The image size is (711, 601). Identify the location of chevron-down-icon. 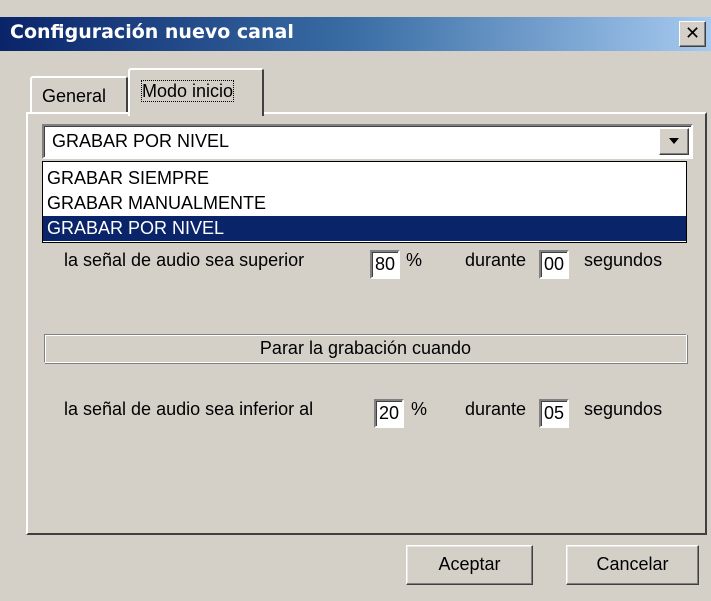
(674, 141).